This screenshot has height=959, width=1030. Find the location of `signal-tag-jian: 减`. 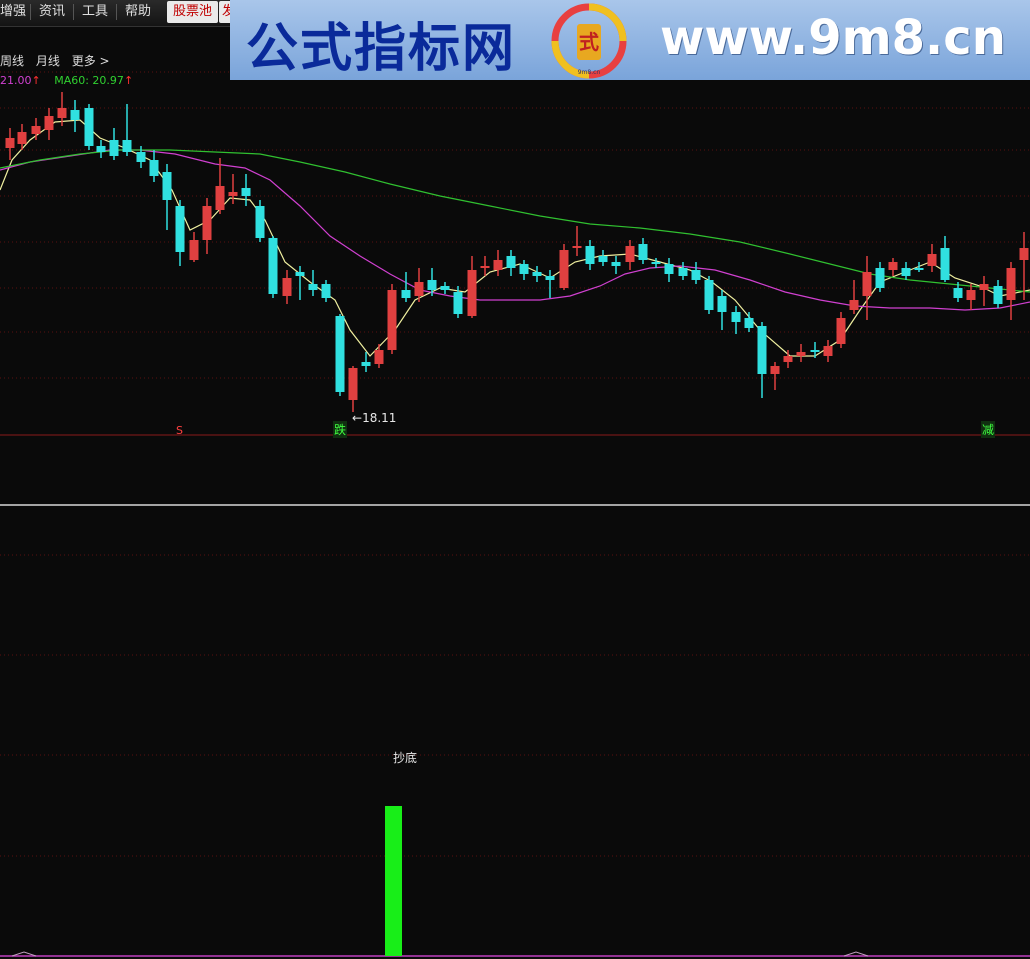

signal-tag-jian: 减 is located at coordinates (988, 429).